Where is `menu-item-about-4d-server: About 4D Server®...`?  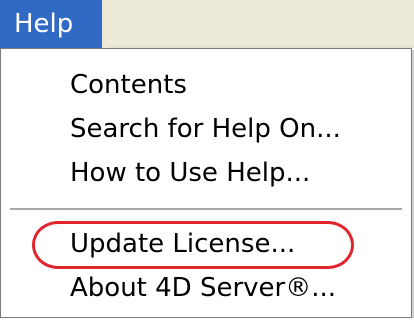 menu-item-about-4d-server: About 4D Server®... is located at coordinates (203, 288).